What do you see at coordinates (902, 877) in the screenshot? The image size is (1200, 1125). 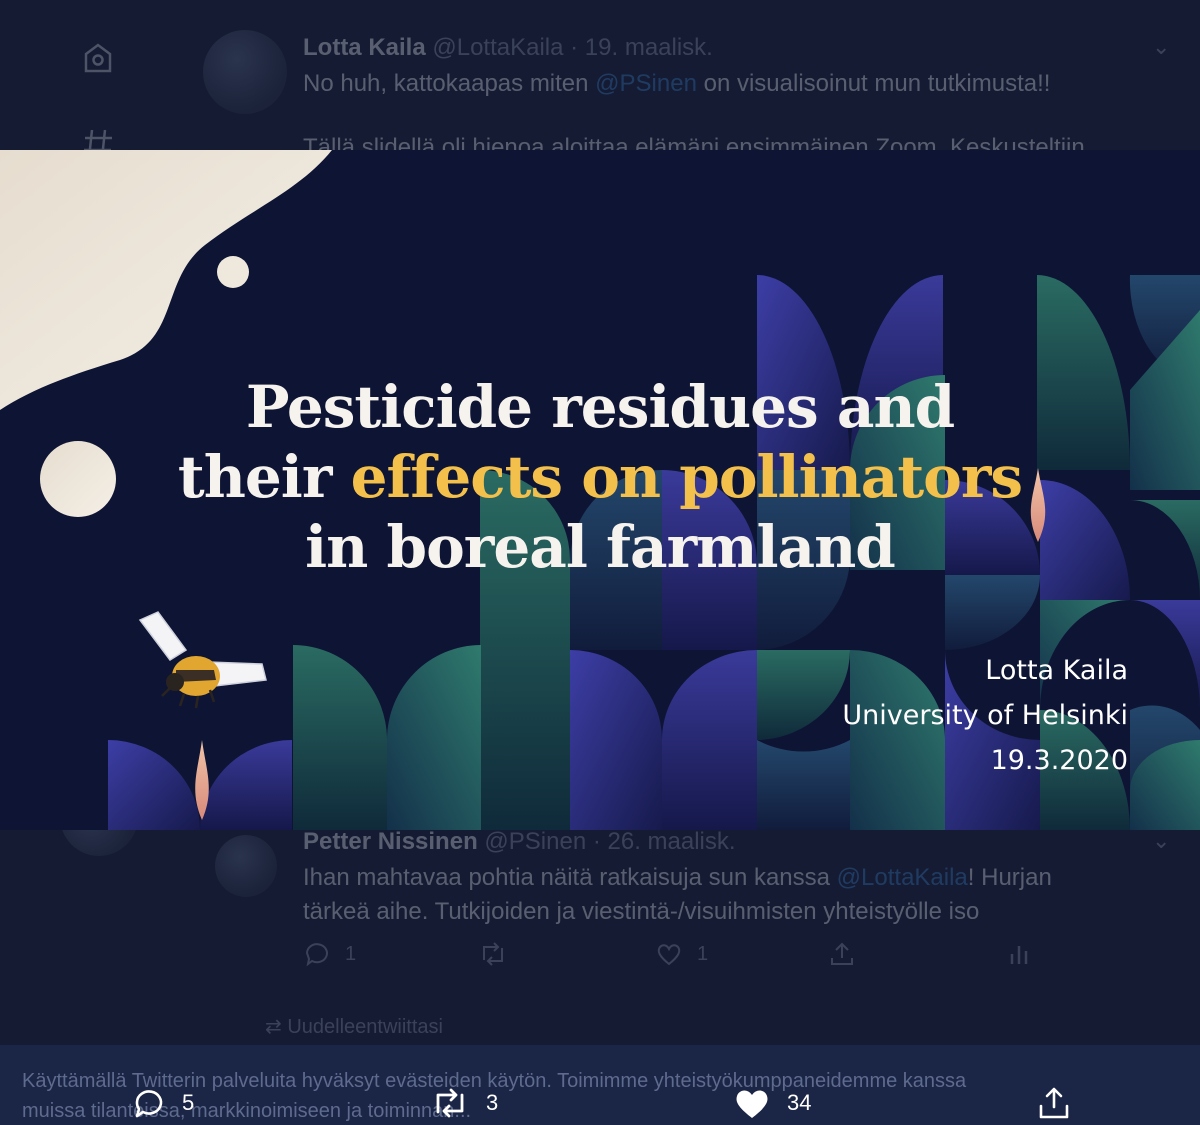 I see `mention-link: @LottaKaila` at bounding box center [902, 877].